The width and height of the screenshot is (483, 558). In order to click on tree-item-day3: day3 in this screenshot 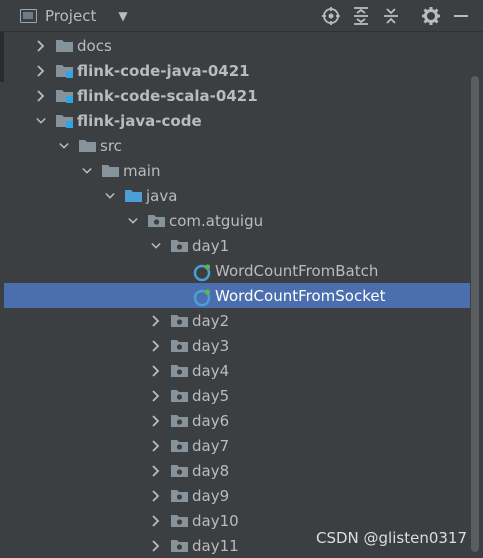, I will do `click(237, 345)`.